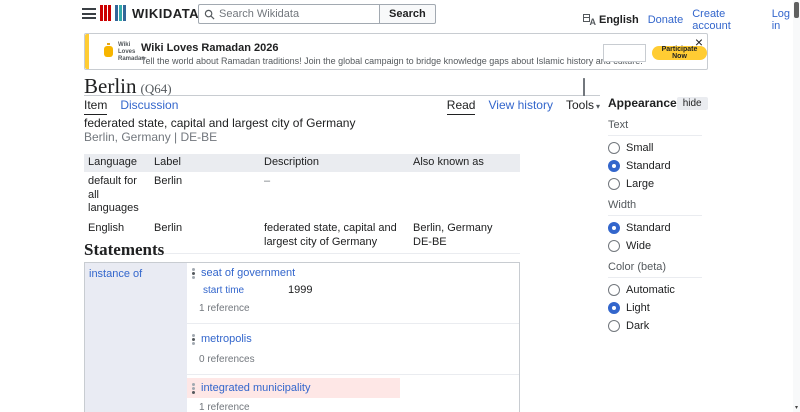  I want to click on radio-width-standard: Standard, so click(655, 228).